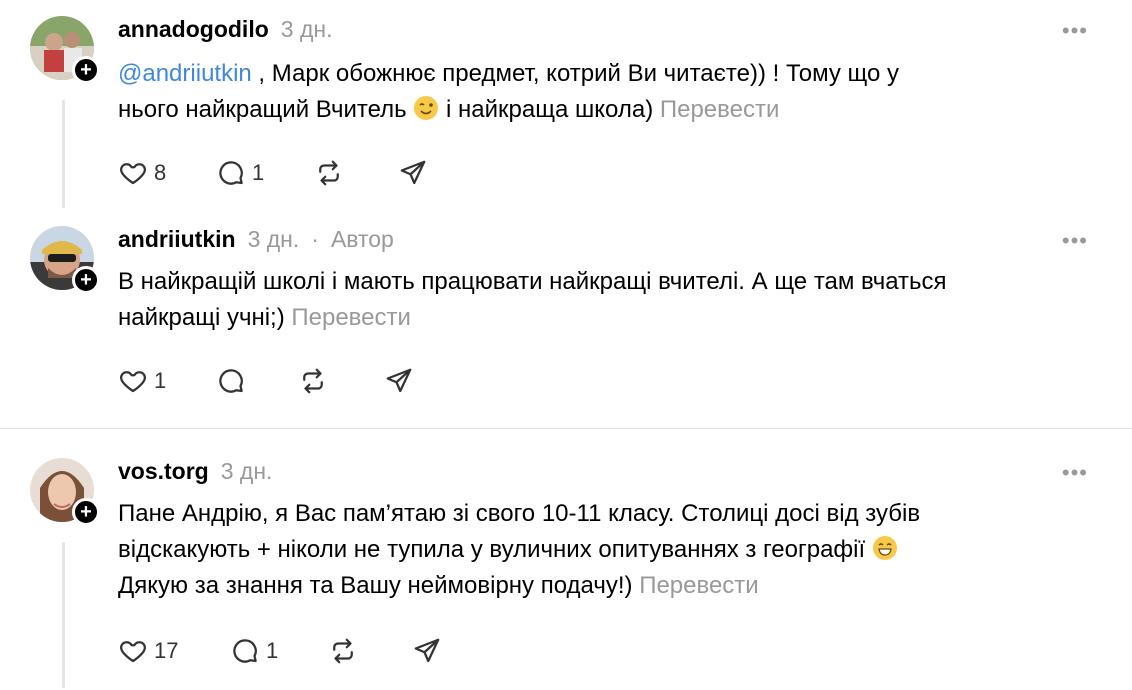 This screenshot has width=1132, height=690. What do you see at coordinates (266, 109) in the screenshot?
I see `post-text-part: нього найкращий Вчитель` at bounding box center [266, 109].